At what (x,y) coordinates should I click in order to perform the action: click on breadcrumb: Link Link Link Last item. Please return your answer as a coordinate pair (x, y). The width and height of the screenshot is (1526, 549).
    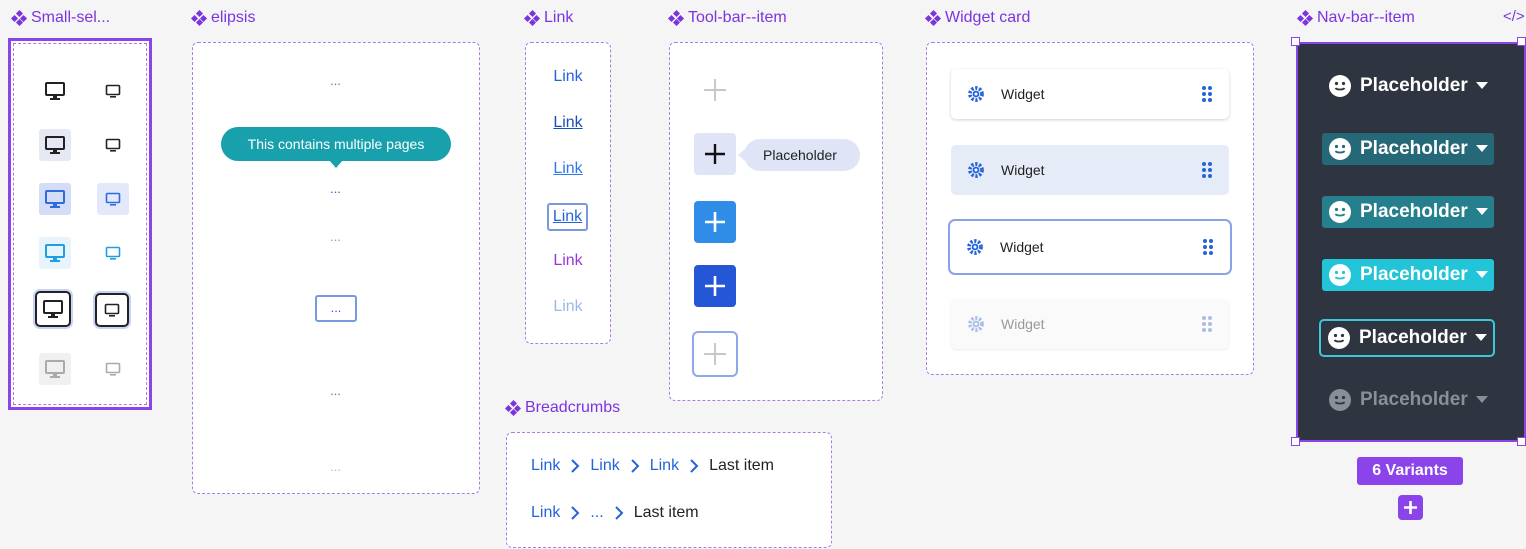
    Looking at the image, I should click on (652, 466).